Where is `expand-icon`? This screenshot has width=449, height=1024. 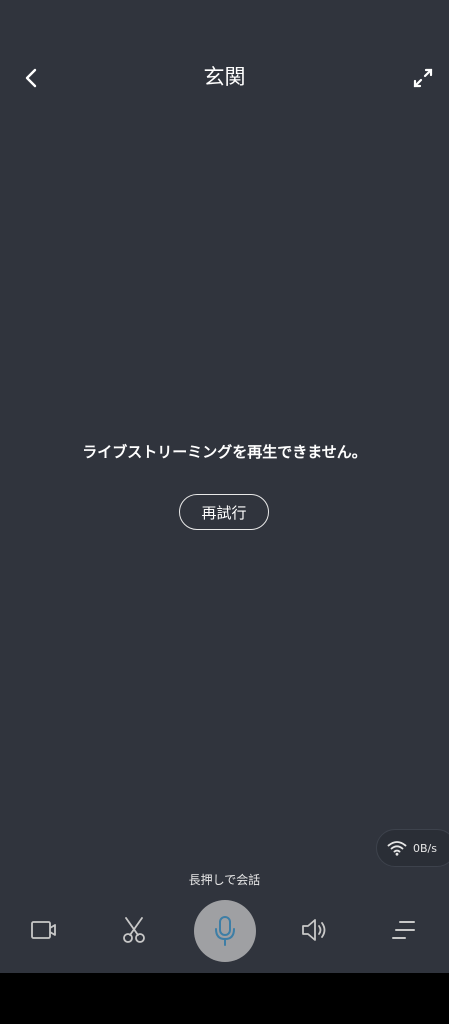 expand-icon is located at coordinates (423, 78).